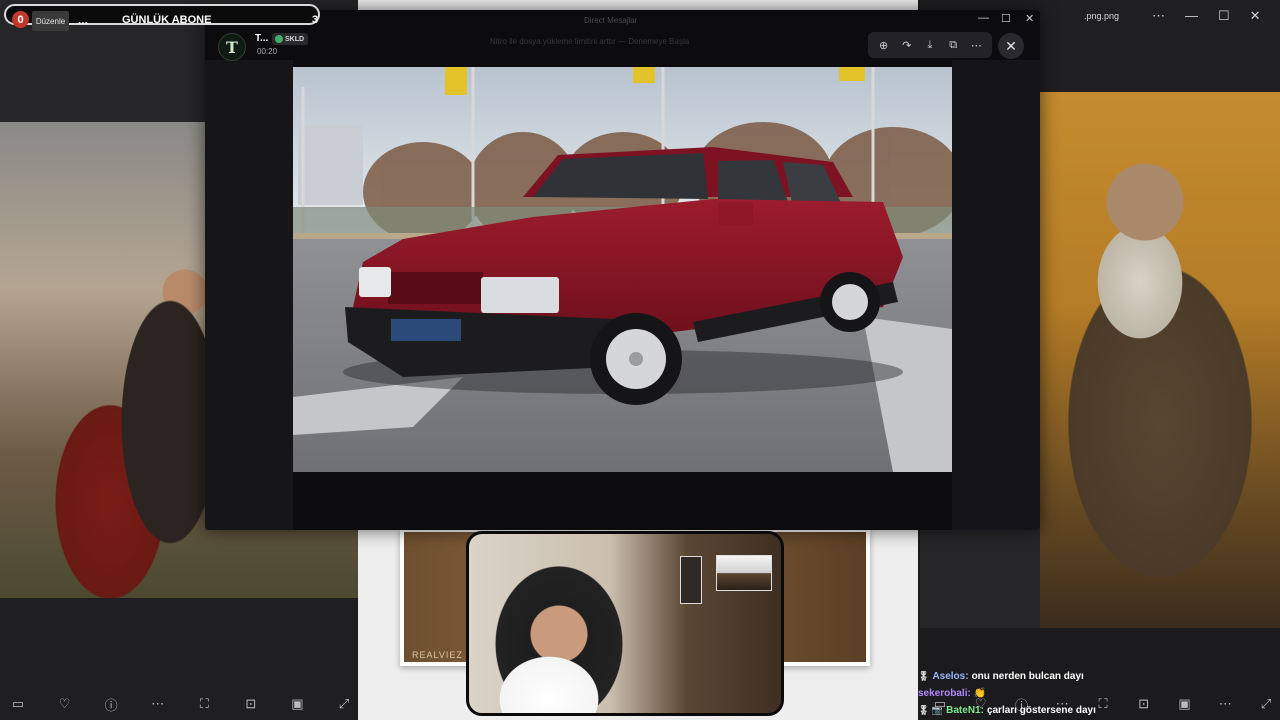 The image size is (1280, 720). What do you see at coordinates (295, 39) in the screenshot?
I see `server-tag-label: SKLD` at bounding box center [295, 39].